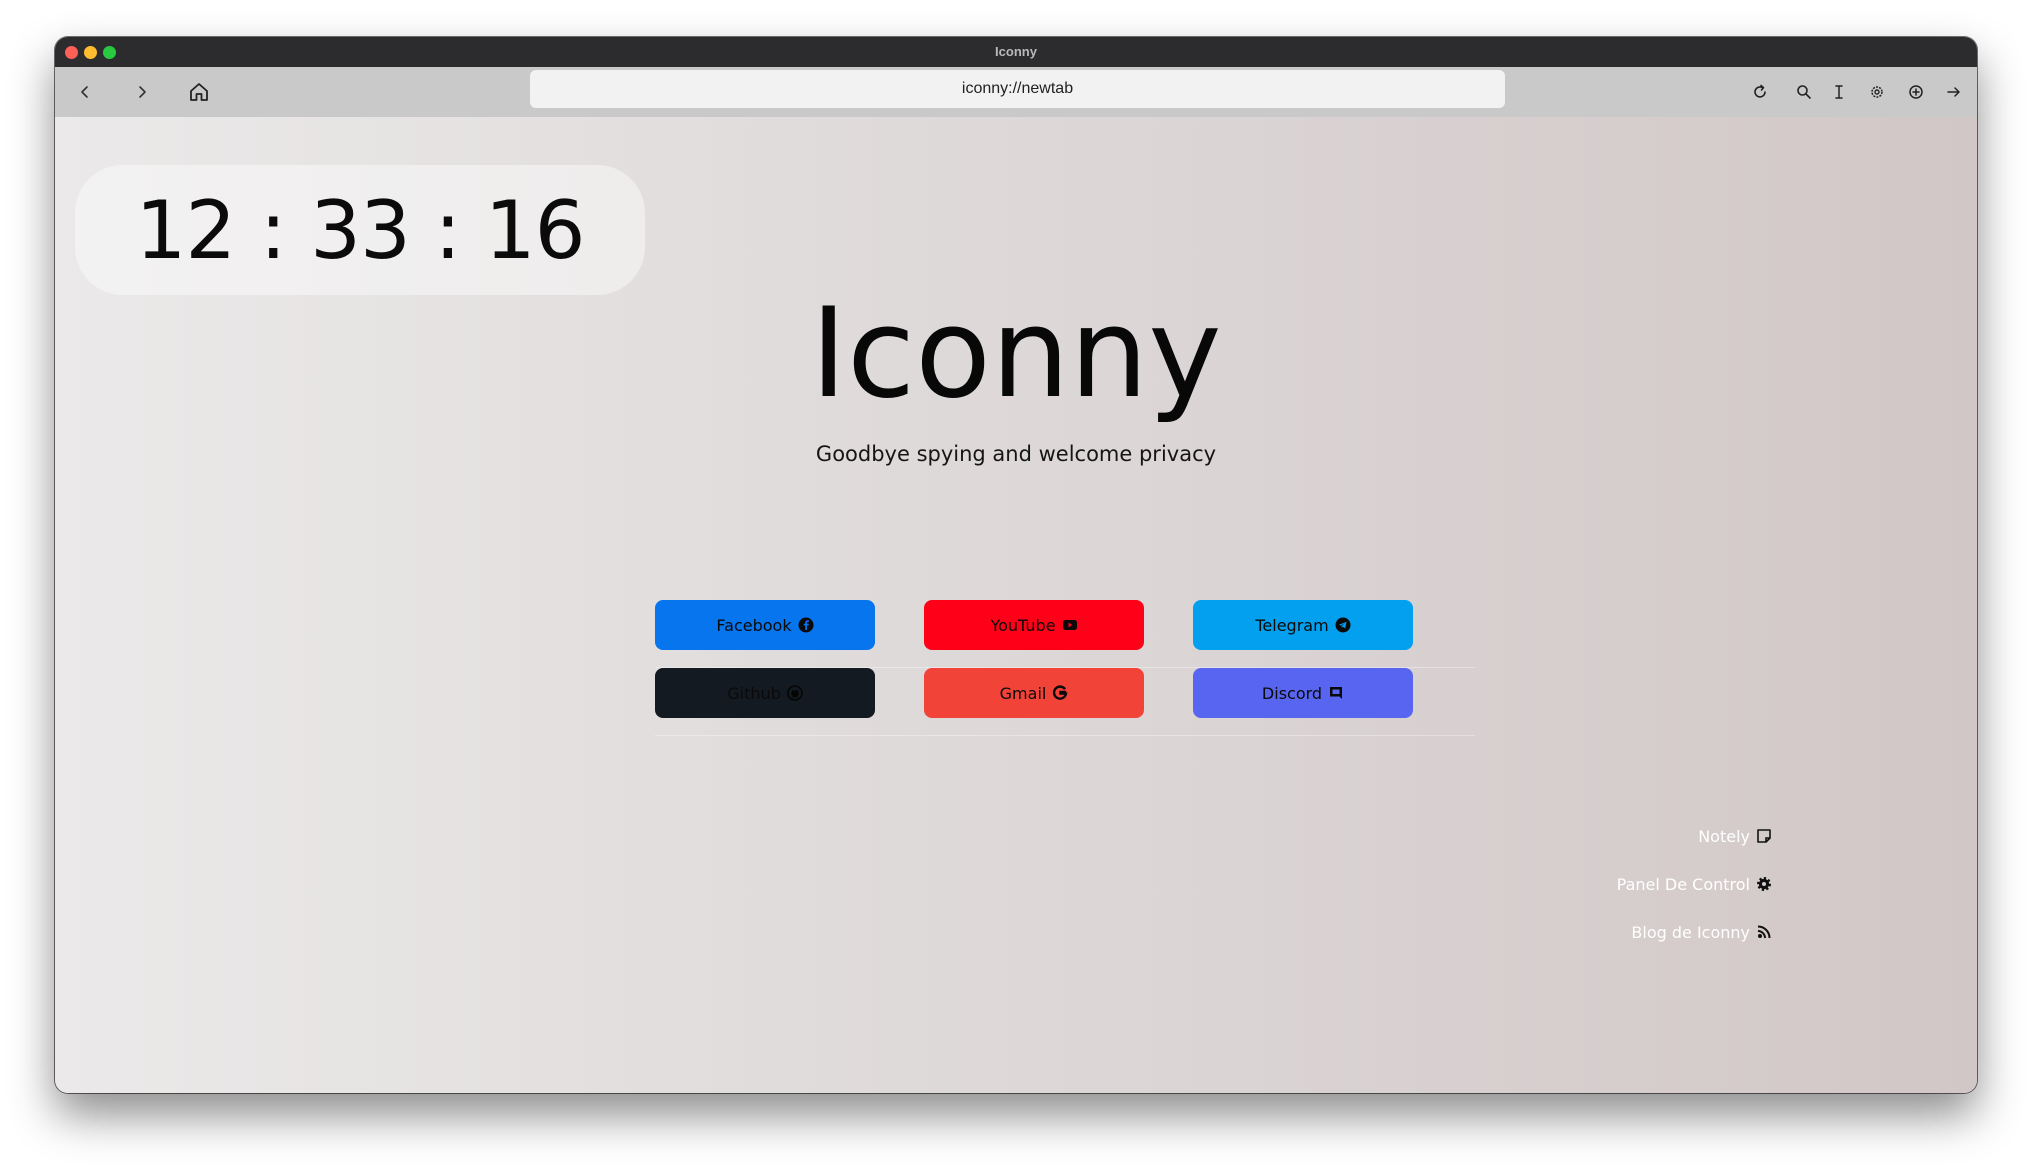  Describe the element at coordinates (1070, 625) in the screenshot. I see `youtube-icon` at that location.